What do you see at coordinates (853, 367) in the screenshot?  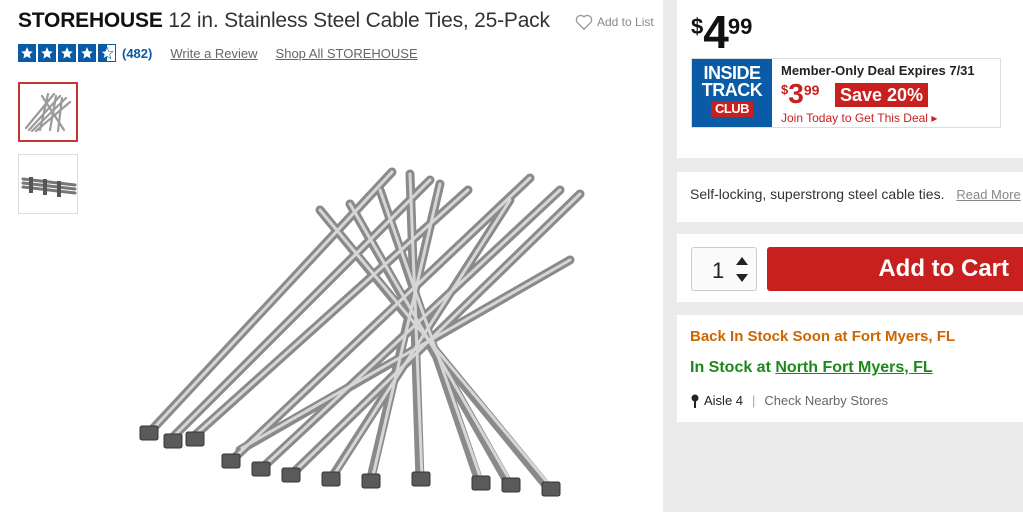 I see `store-link: North Fort Myers, FL` at bounding box center [853, 367].